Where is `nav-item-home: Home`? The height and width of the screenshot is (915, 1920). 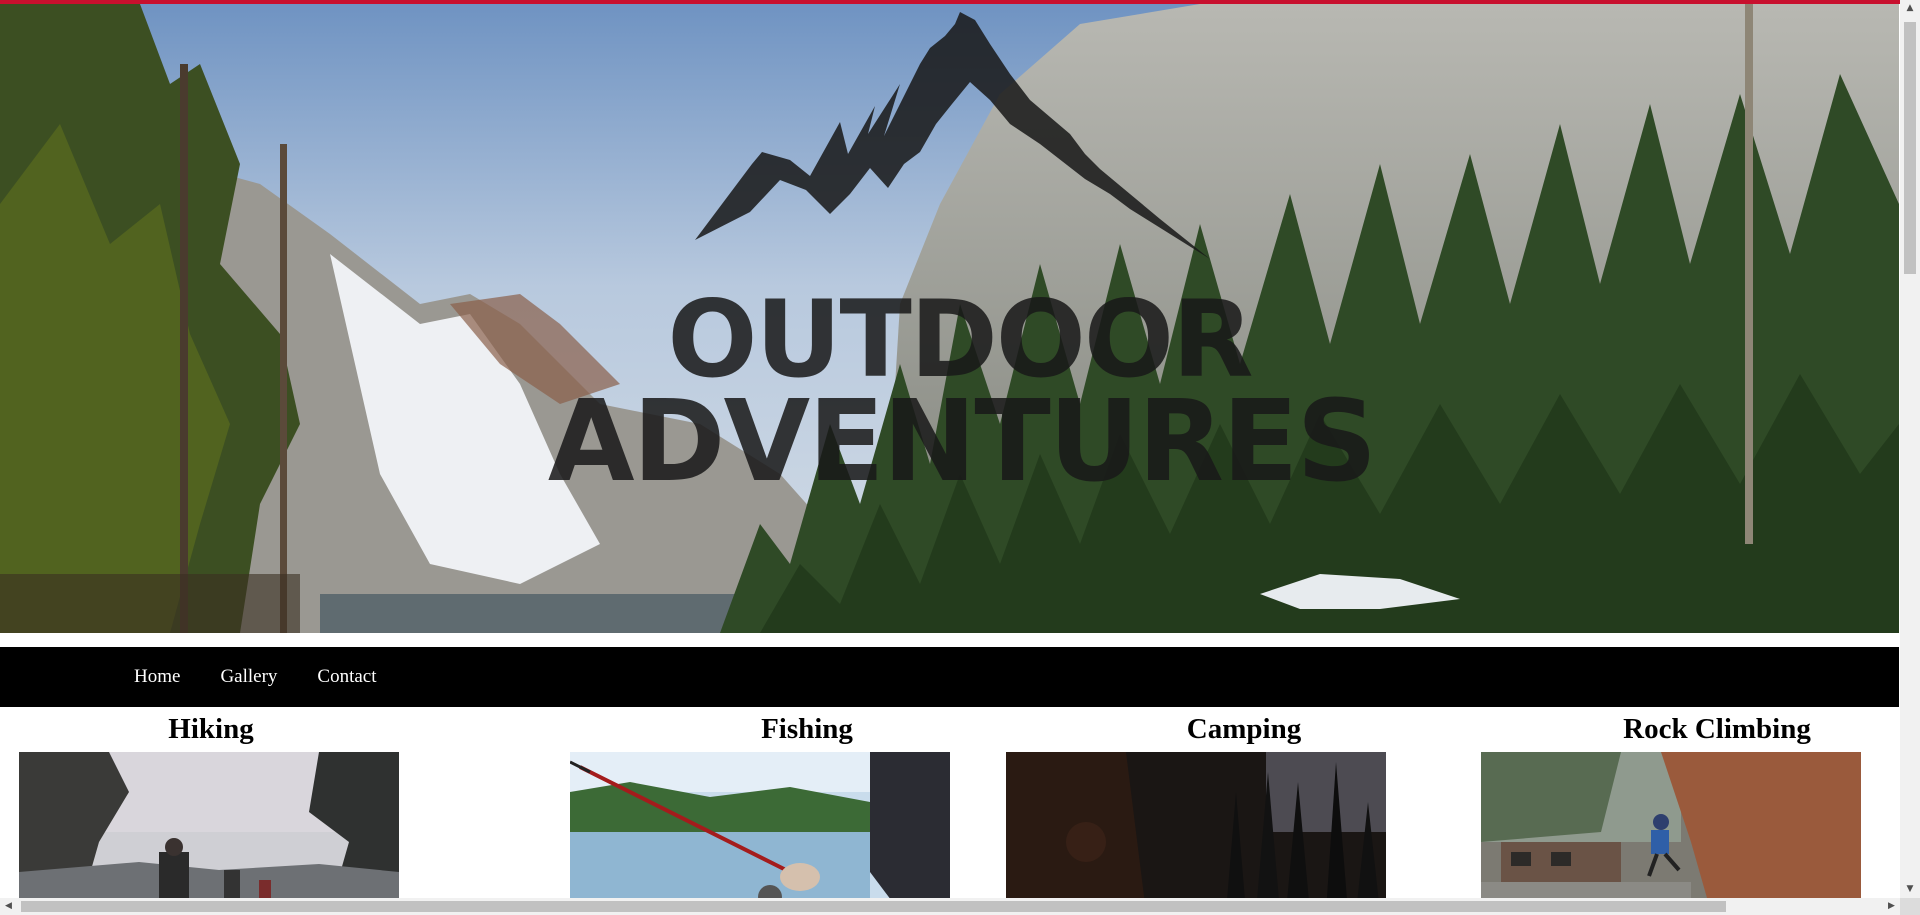
nav-item-home: Home is located at coordinates (157, 677).